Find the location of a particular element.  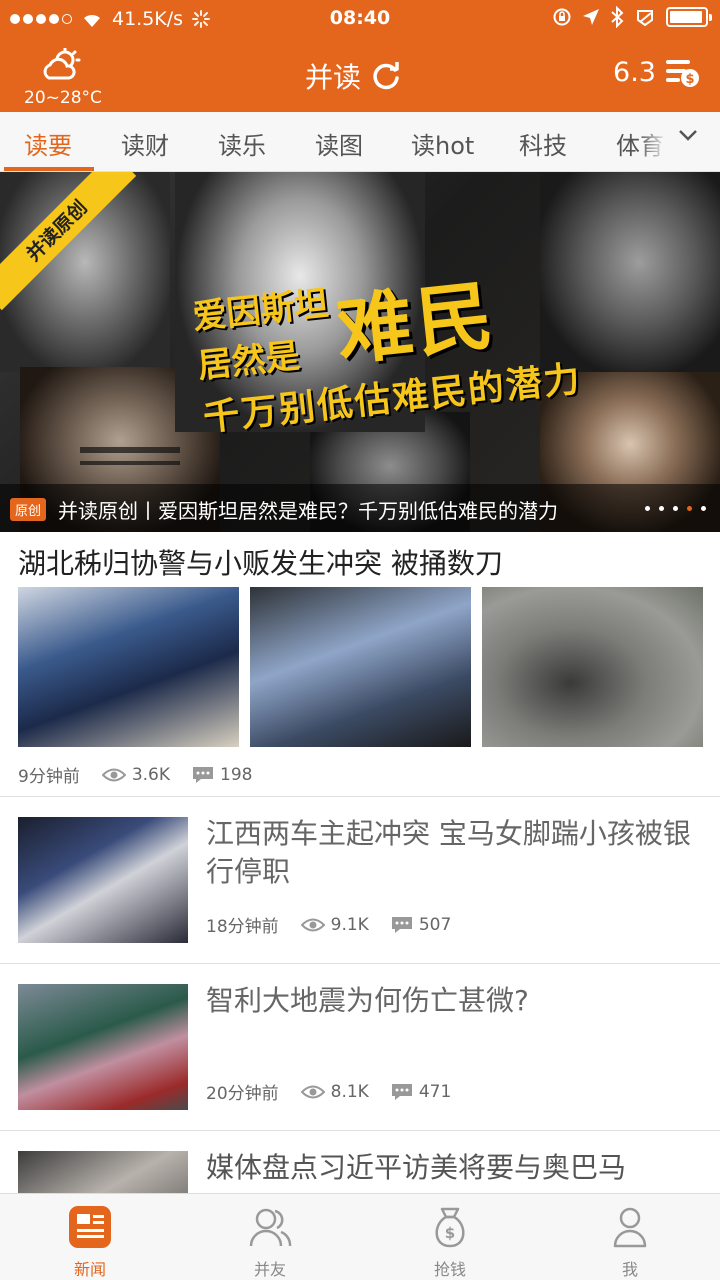

news-comments: 471 is located at coordinates (435, 1091).